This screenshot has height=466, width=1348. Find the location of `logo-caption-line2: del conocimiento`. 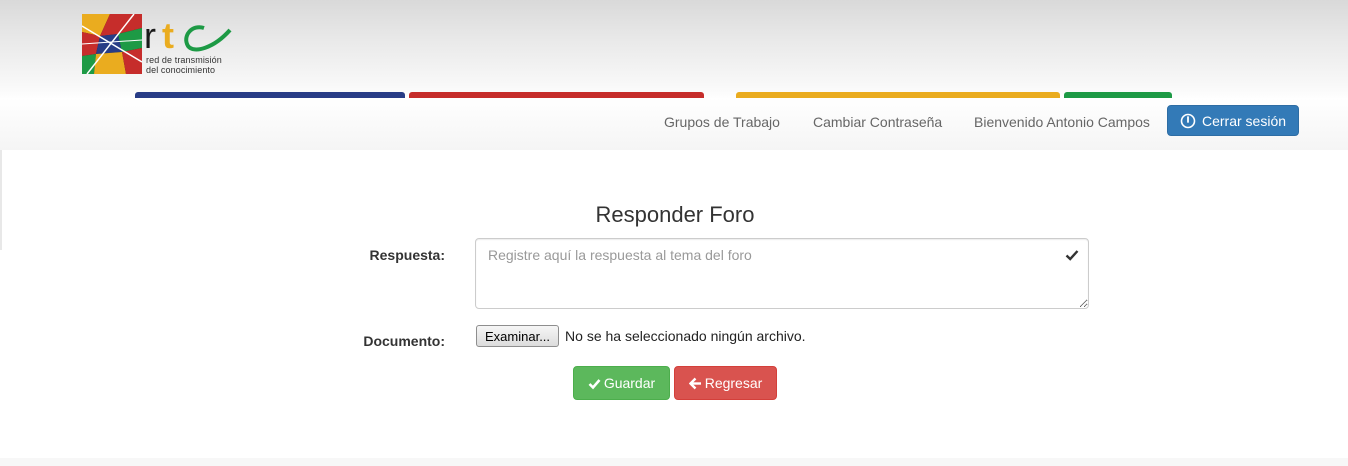

logo-caption-line2: del conocimiento is located at coordinates (181, 70).